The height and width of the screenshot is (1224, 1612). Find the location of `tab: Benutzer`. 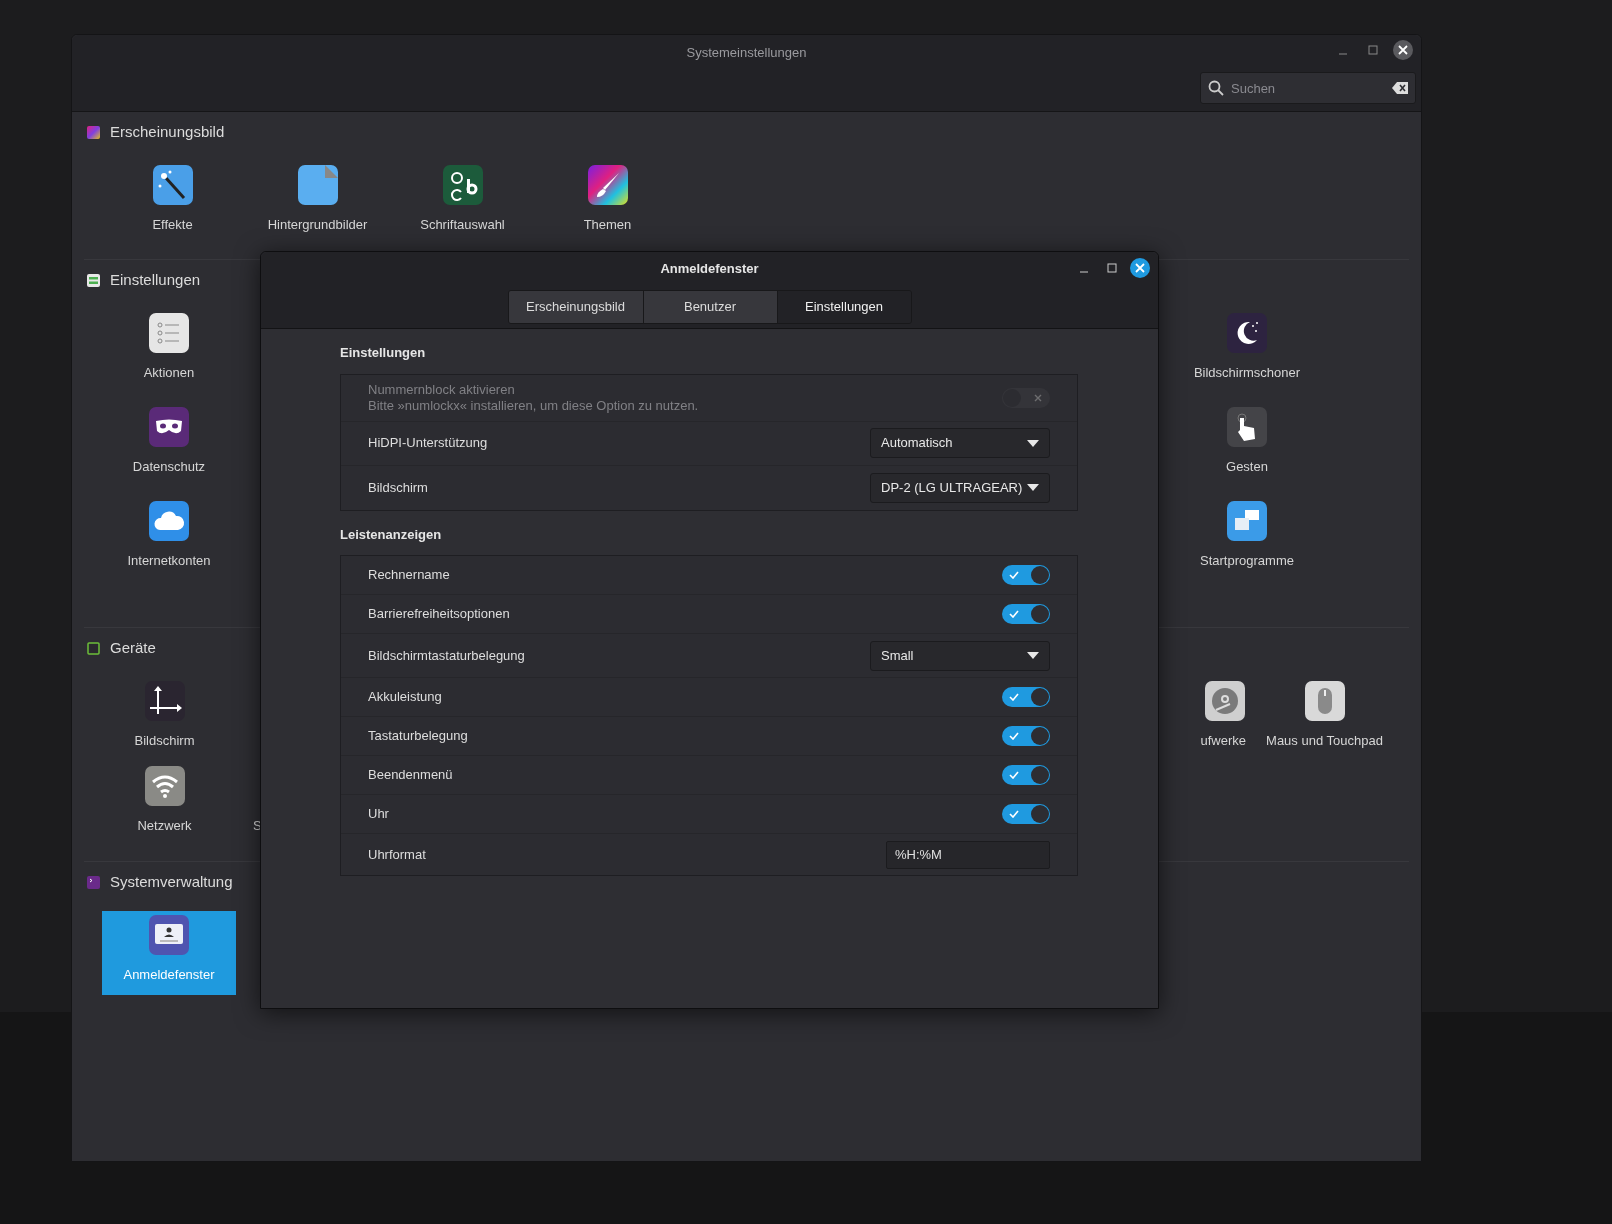

tab: Benutzer is located at coordinates (709, 307).